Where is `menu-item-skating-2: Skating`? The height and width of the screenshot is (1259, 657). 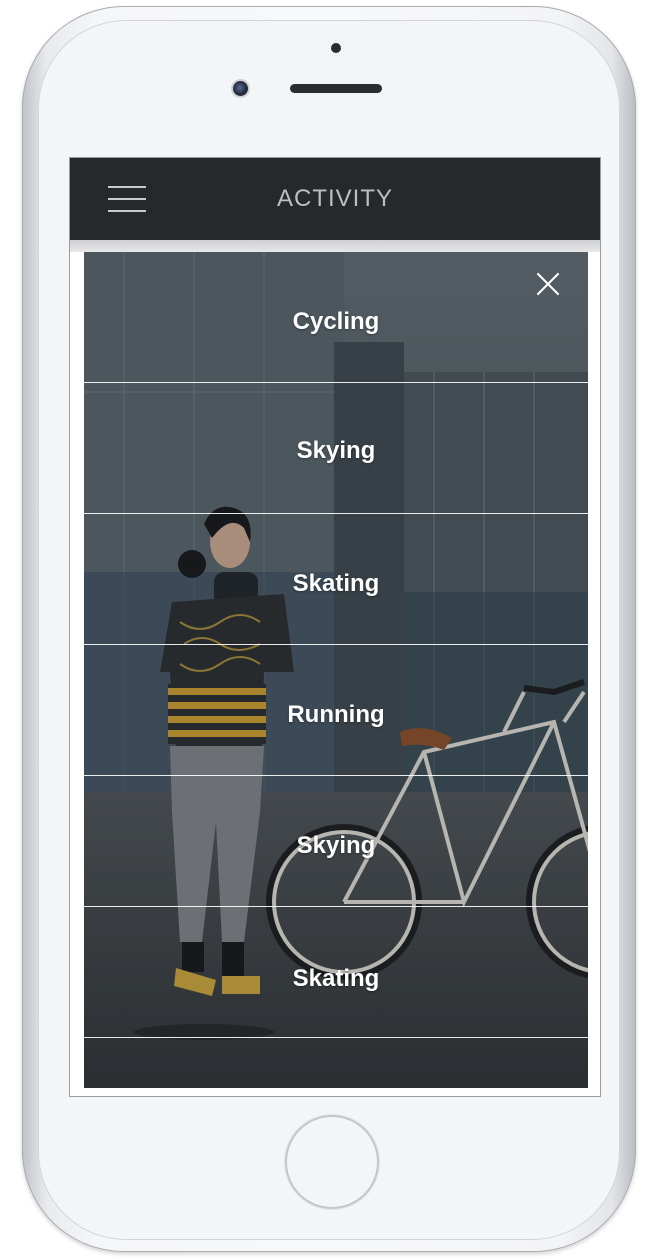
menu-item-skating-2: Skating is located at coordinates (336, 972).